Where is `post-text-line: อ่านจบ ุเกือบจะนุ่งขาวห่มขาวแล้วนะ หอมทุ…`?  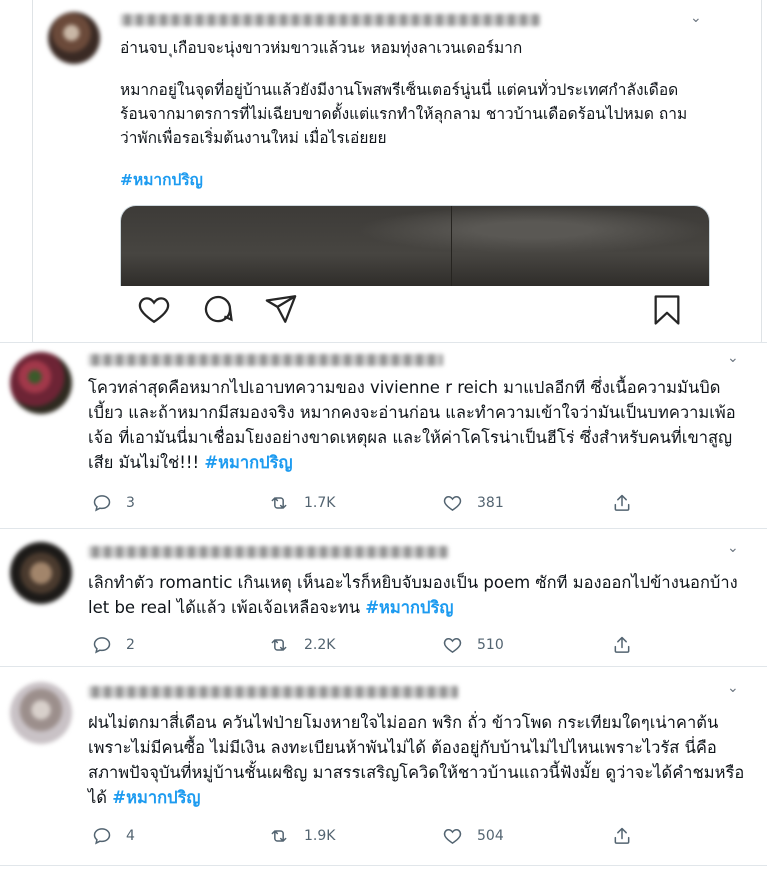
post-text-line: อ่านจบ ุเกือบจะนุ่งขาวห่มขาวแล้วนะ หอมทุ… is located at coordinates (321, 48).